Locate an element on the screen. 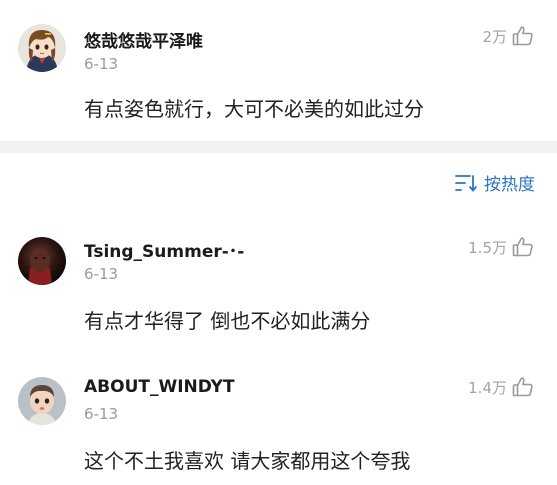  portrait-avatar-image is located at coordinates (42, 261).